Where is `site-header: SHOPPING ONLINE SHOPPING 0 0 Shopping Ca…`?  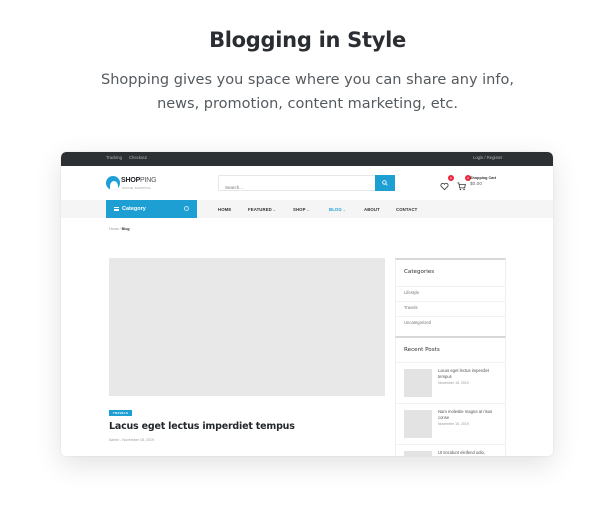 site-header: SHOPPING ONLINE SHOPPING 0 0 Shopping Ca… is located at coordinates (307, 183).